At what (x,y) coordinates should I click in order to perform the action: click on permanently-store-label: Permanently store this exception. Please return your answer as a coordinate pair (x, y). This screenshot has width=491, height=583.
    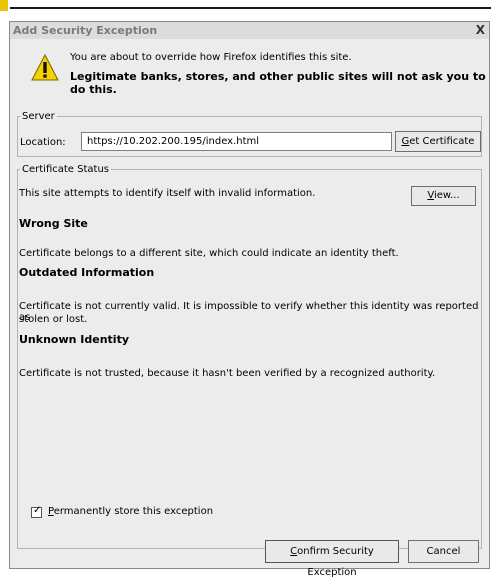
    Looking at the image, I should click on (130, 511).